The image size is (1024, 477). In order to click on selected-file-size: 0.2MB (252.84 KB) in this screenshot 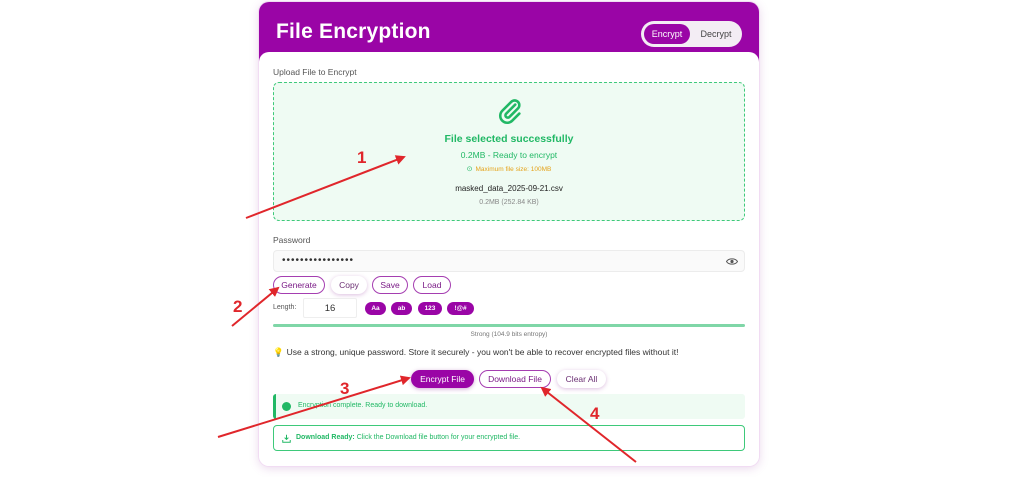, I will do `click(509, 202)`.